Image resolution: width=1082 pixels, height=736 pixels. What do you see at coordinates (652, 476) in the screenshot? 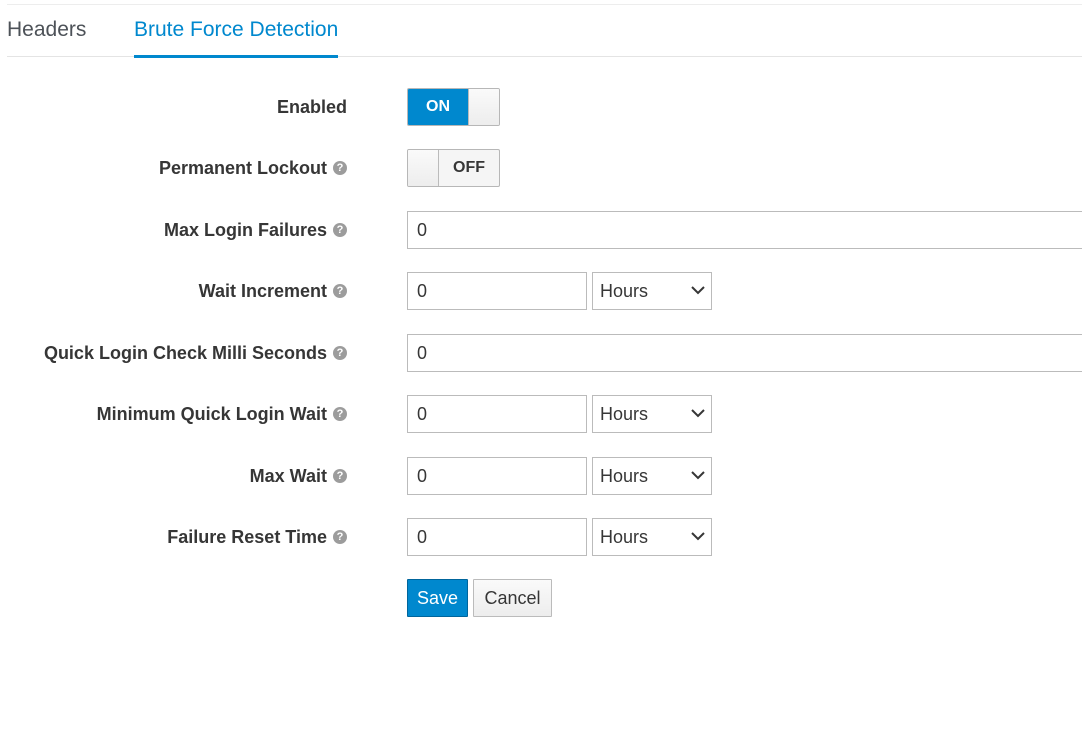
I see `max-wait-unit-select: Hours` at bounding box center [652, 476].